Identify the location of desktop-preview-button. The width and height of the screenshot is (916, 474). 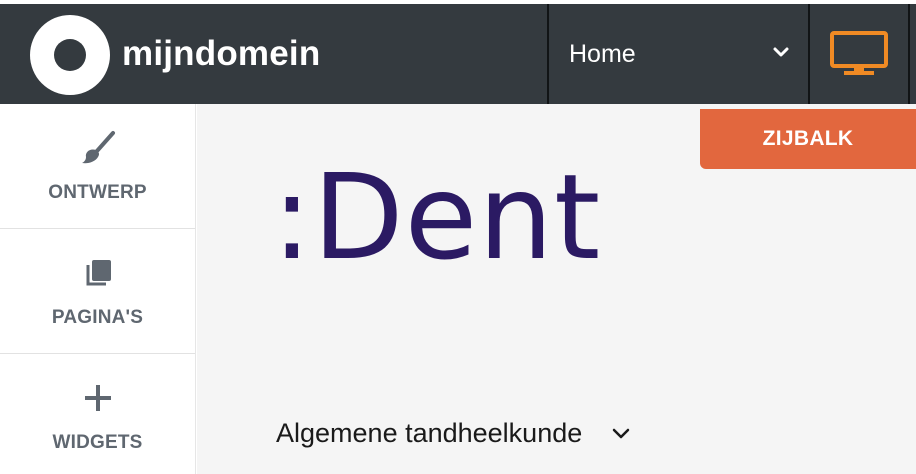
(859, 54).